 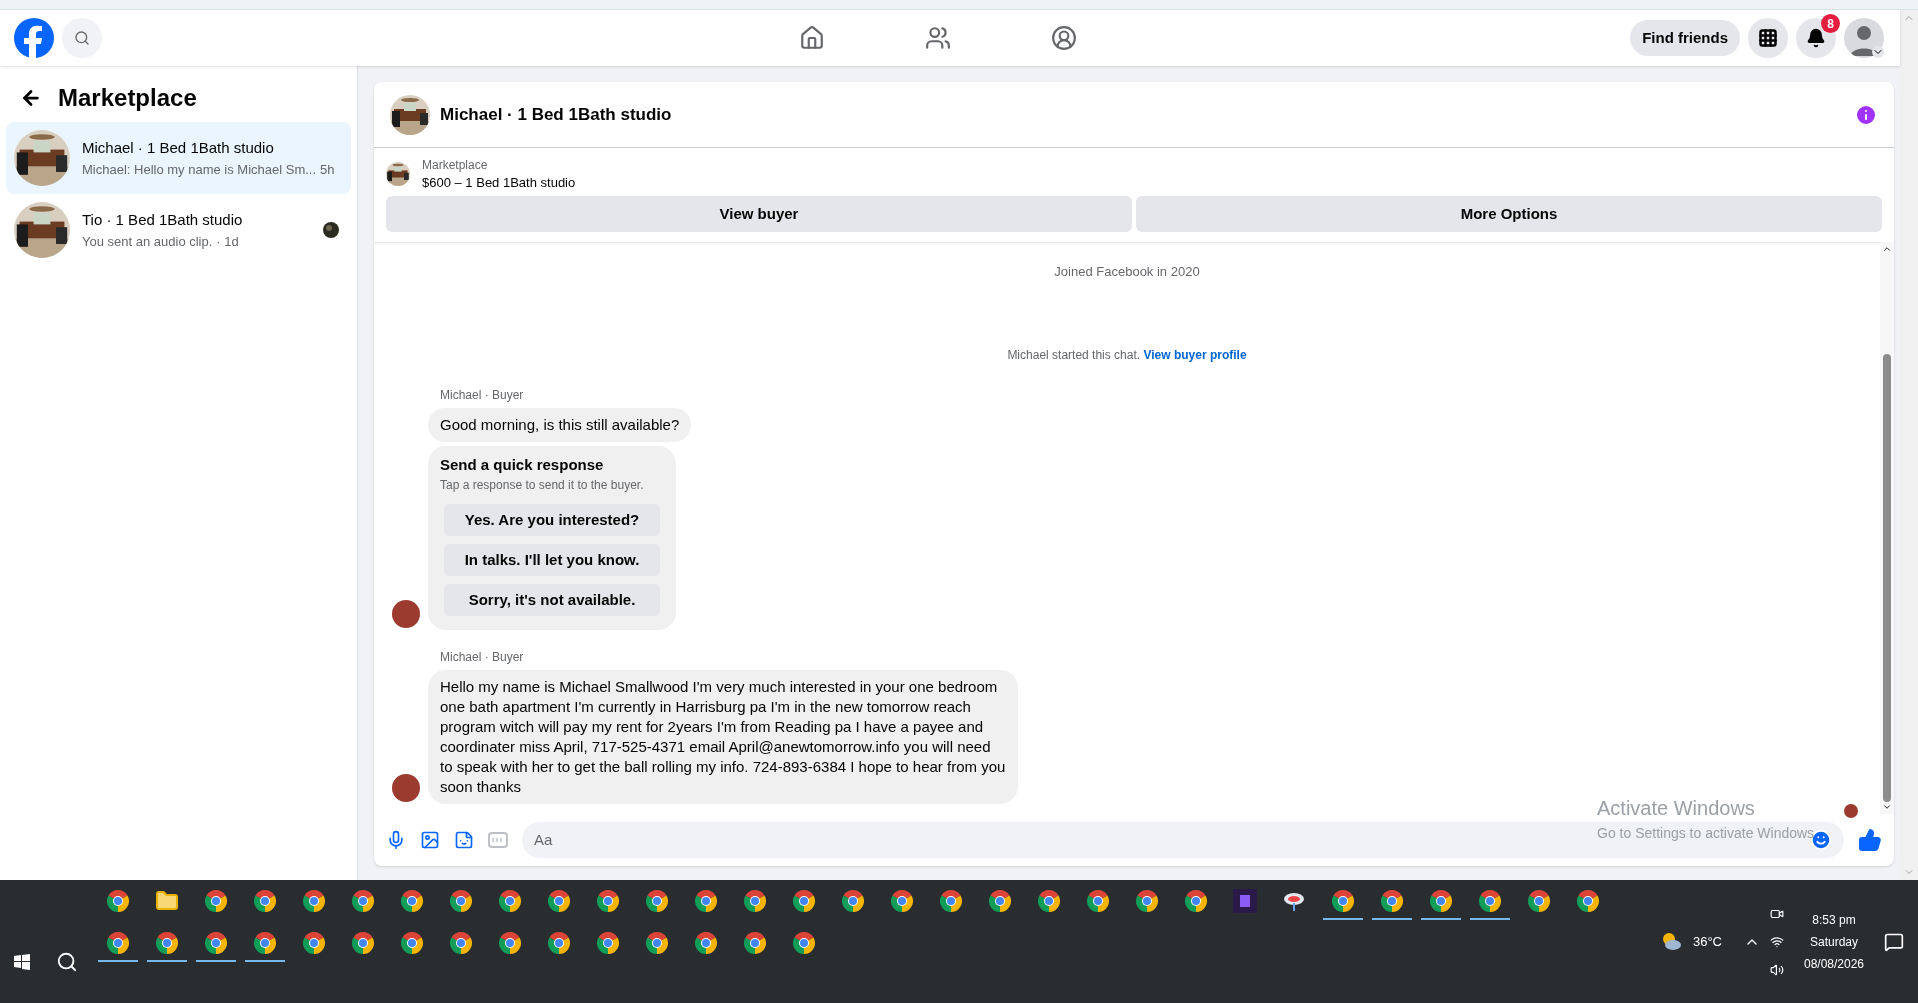 What do you see at coordinates (938, 38) in the screenshot?
I see `friends-icon` at bounding box center [938, 38].